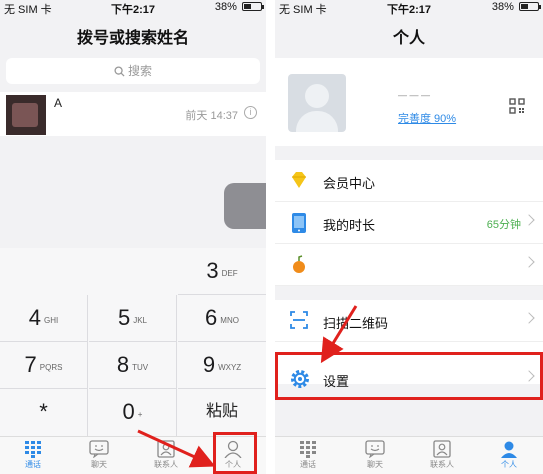 This screenshot has width=543, height=474. What do you see at coordinates (427, 118) in the screenshot?
I see `profile-completion-link: 完善度 90%` at bounding box center [427, 118].